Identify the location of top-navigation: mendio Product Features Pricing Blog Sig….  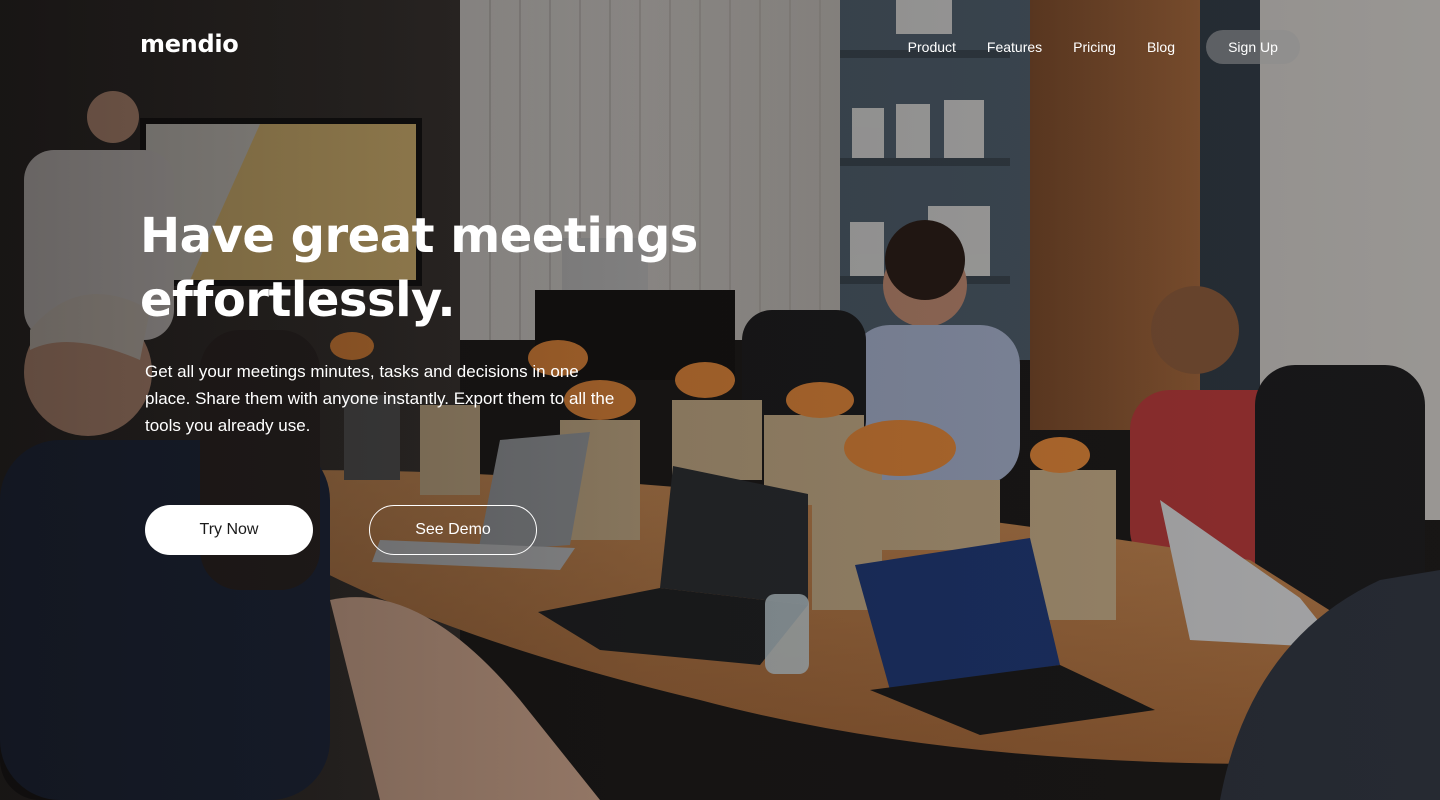
(720, 47).